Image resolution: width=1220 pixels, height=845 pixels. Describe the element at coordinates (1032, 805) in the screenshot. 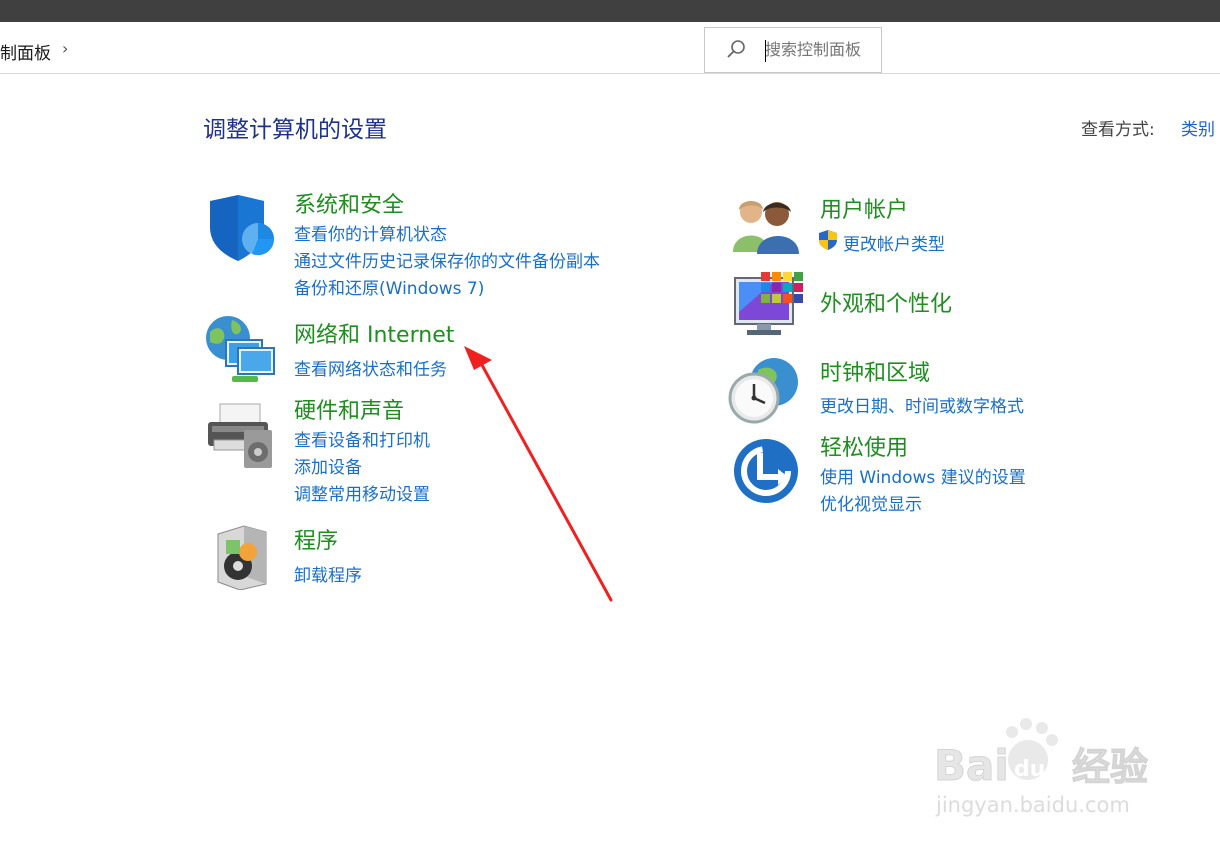

I see `svg-text: jingyan.baidu.com` at that location.